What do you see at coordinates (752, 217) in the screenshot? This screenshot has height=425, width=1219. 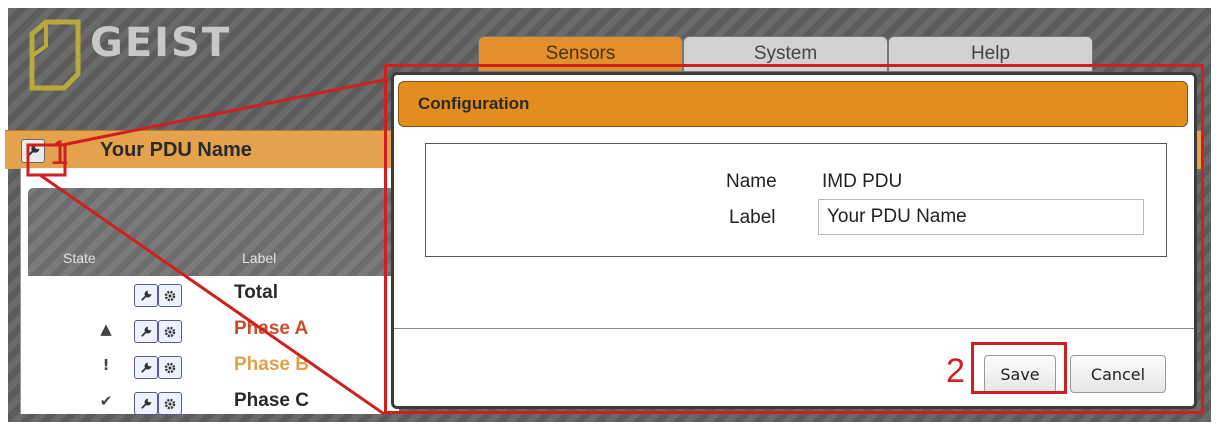 I see `label-field-label: Label` at bounding box center [752, 217].